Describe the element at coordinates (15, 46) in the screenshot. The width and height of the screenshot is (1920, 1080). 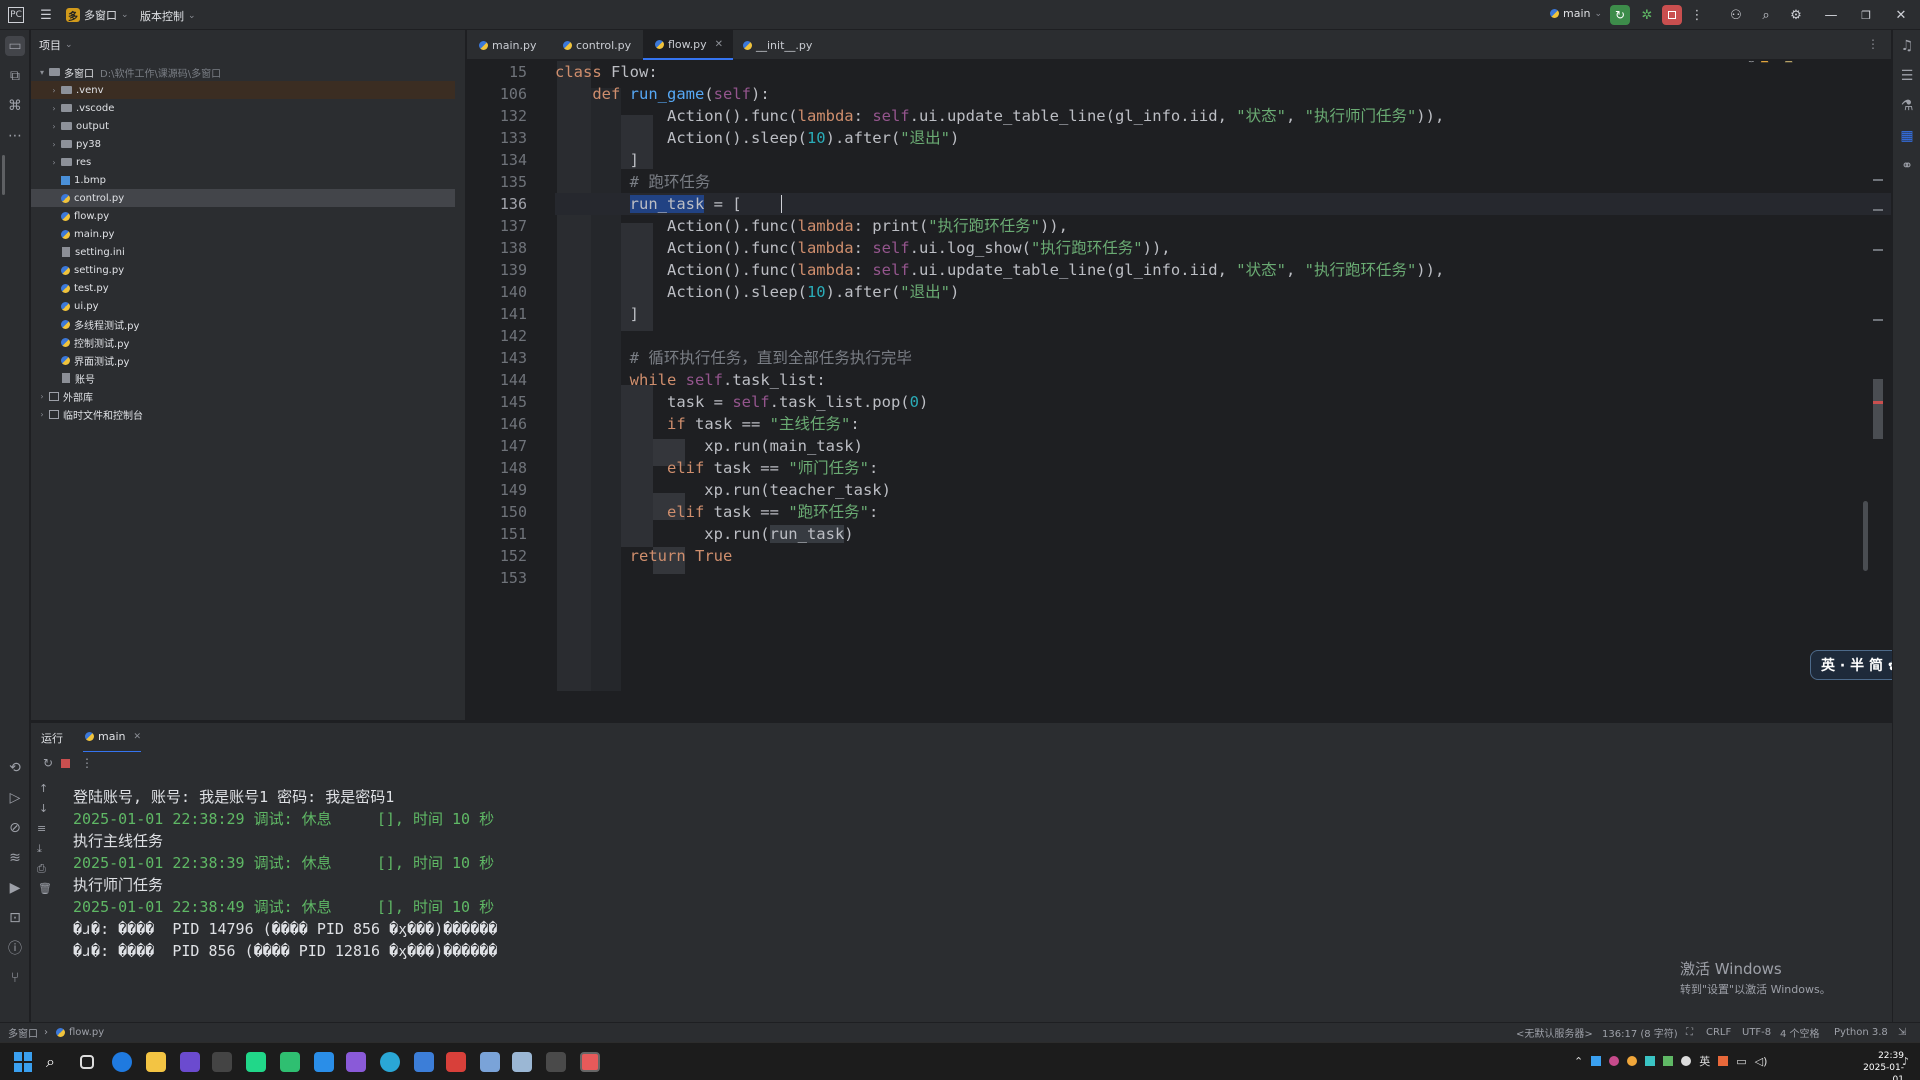
I see `project-tool-icon: ▭` at that location.